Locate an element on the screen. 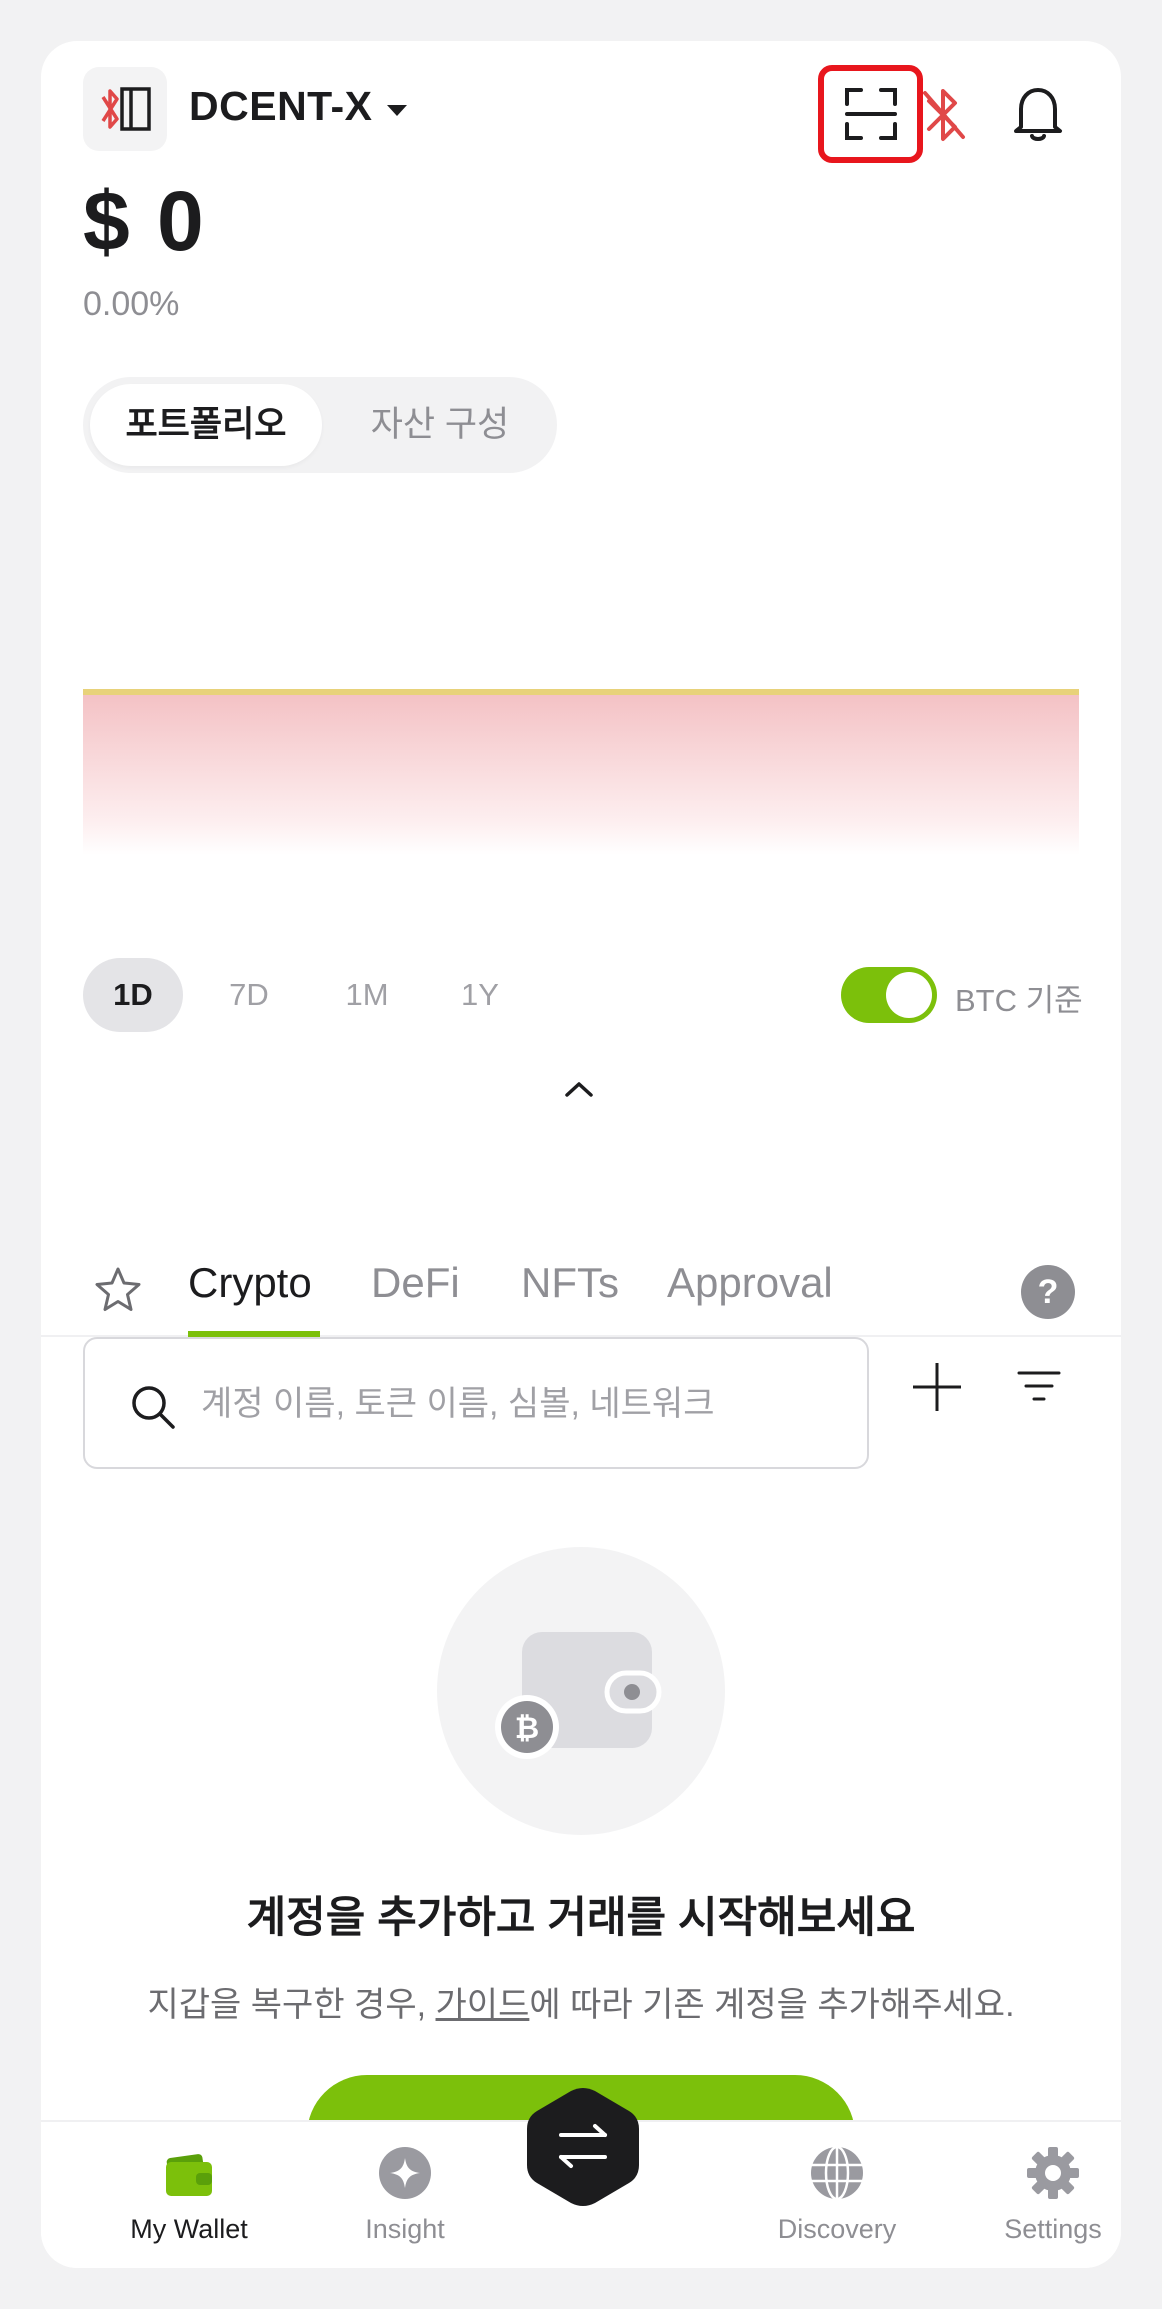 The height and width of the screenshot is (2309, 1162). nav-label: Settings is located at coordinates (1053, 2229).